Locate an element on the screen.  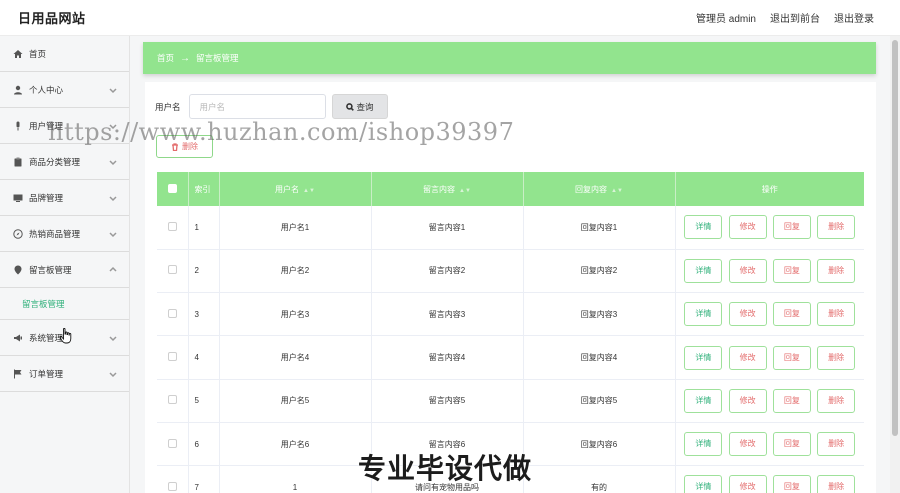
message-header-label: 留言内容 is located at coordinates (439, 189).